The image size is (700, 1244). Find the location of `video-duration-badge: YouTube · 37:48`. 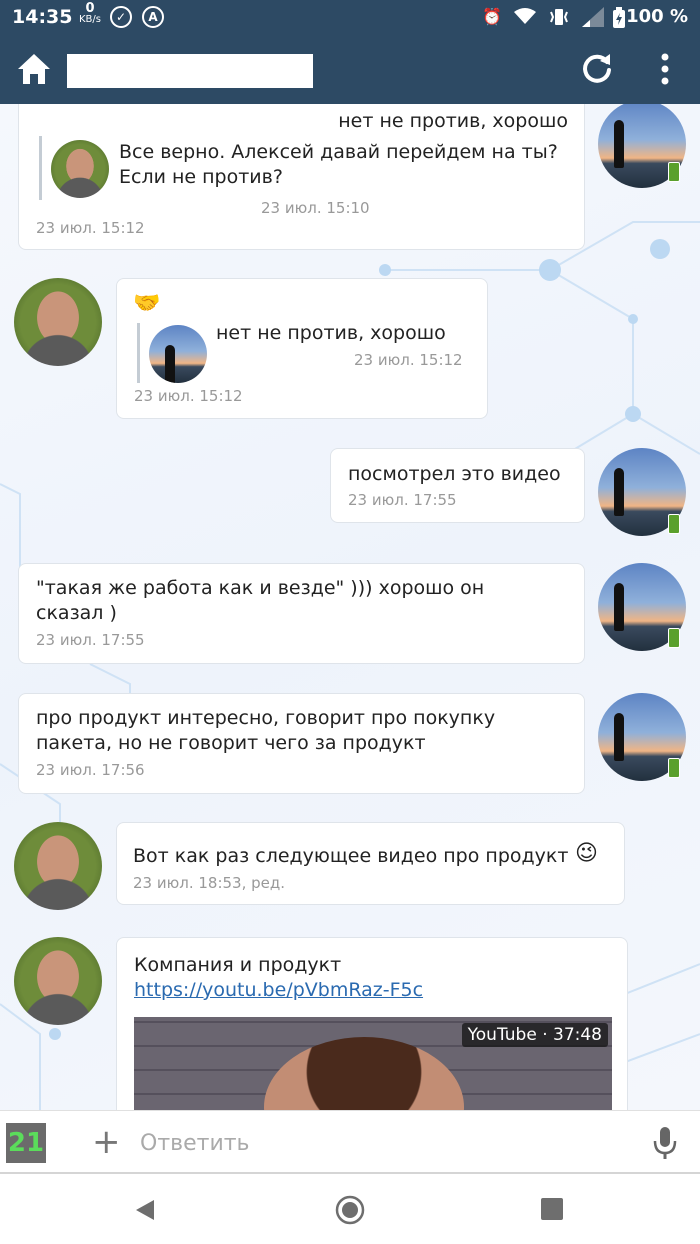

video-duration-badge: YouTube · 37:48 is located at coordinates (534, 1035).